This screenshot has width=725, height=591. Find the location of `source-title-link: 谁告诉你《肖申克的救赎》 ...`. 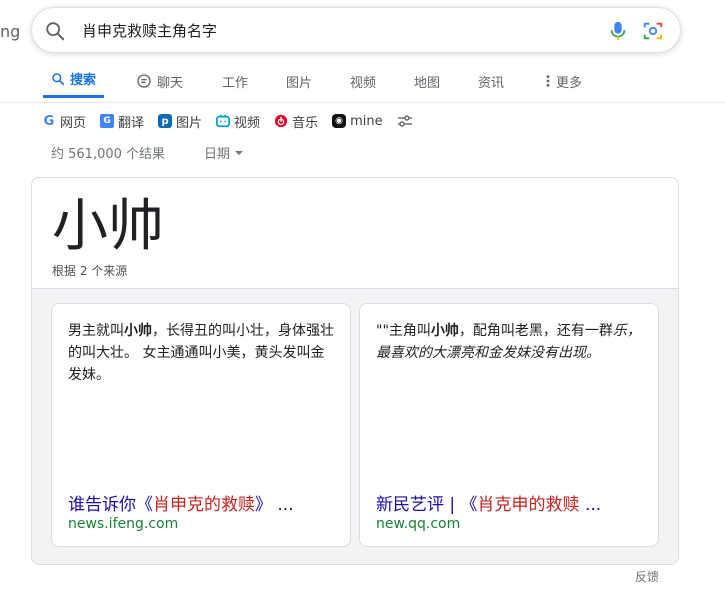

source-title-link: 谁告诉你《肖申克的救赎》 ... is located at coordinates (203, 502).